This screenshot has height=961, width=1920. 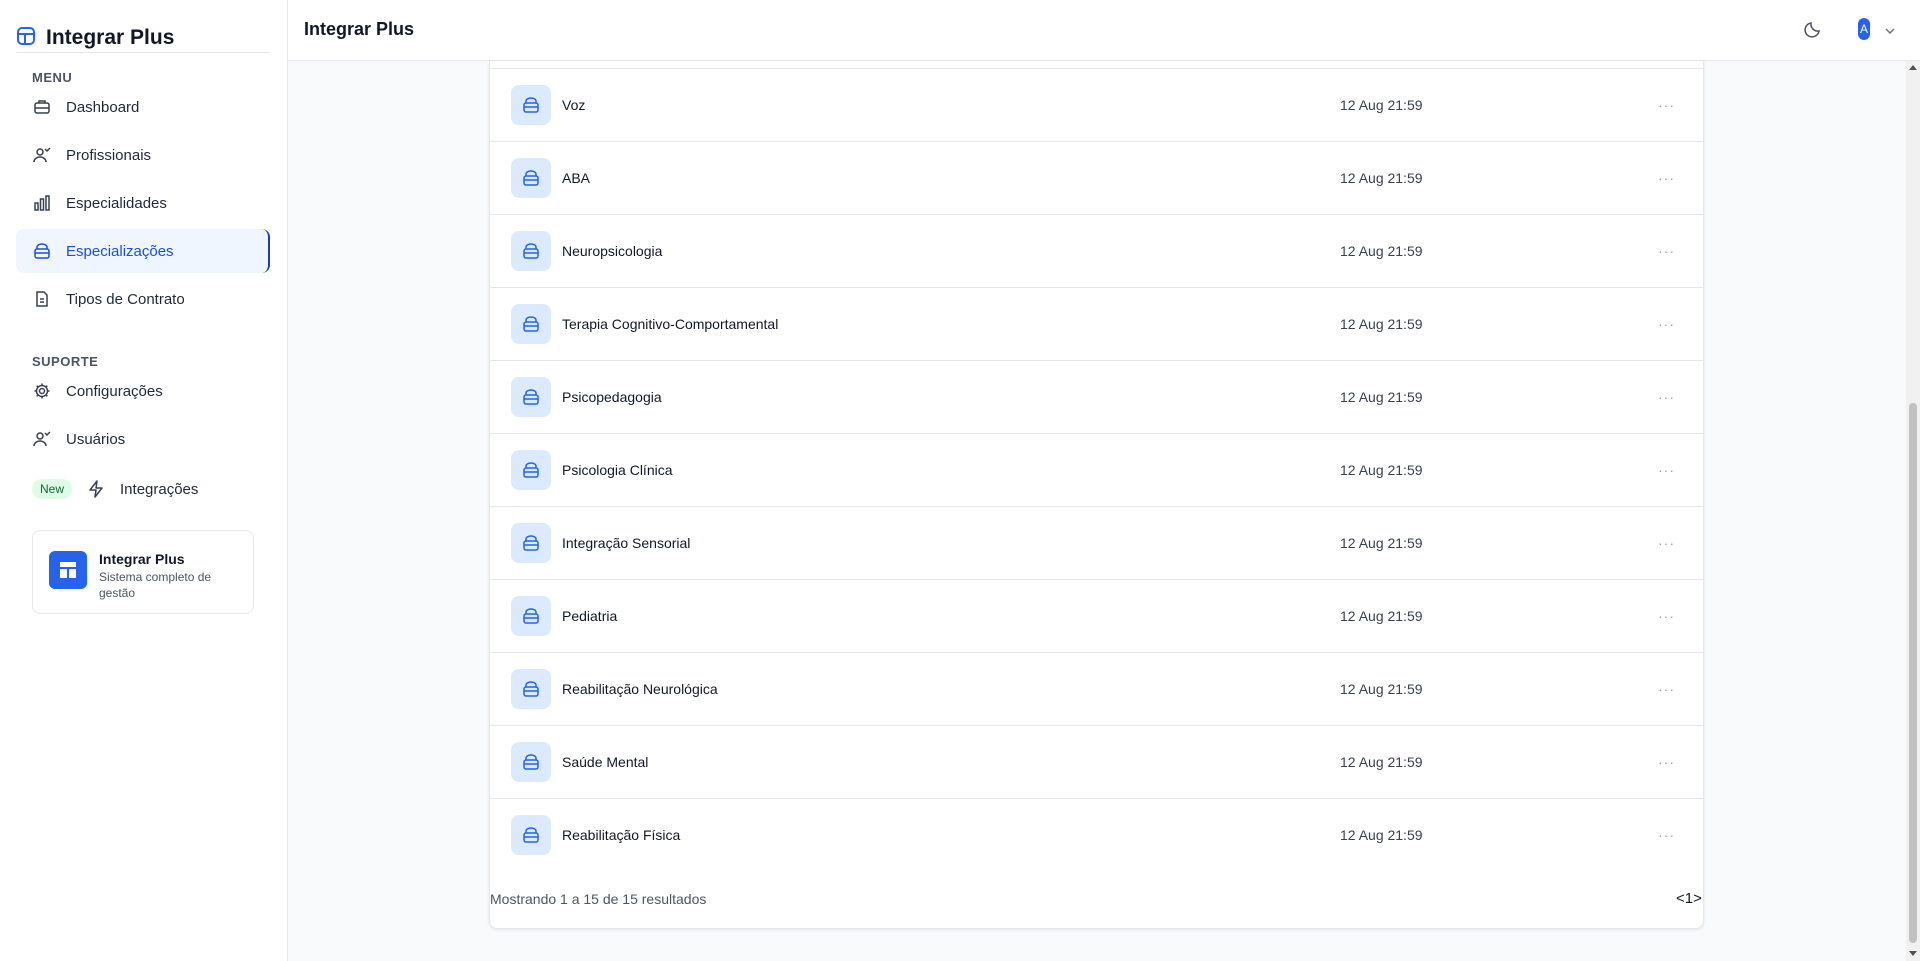 What do you see at coordinates (116, 203) in the screenshot?
I see `sidebar-item-label: Especialidades` at bounding box center [116, 203].